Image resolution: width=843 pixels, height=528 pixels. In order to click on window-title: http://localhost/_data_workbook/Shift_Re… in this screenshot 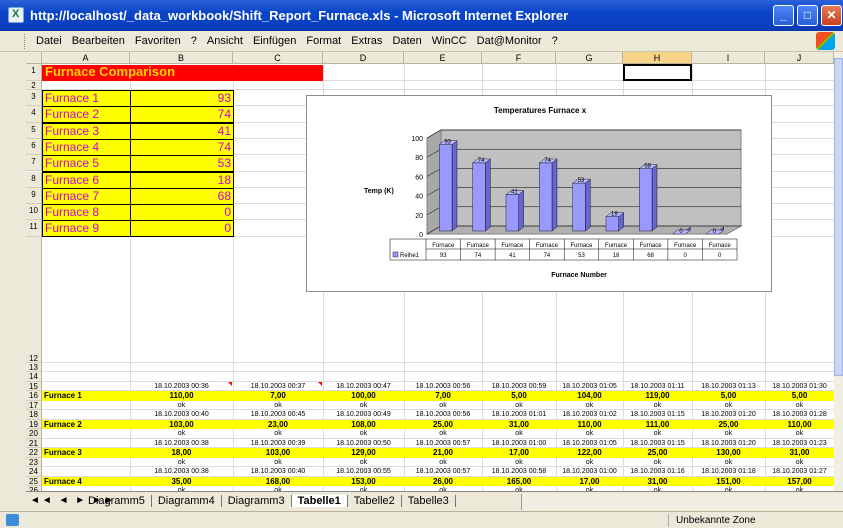, I will do `click(299, 15)`.